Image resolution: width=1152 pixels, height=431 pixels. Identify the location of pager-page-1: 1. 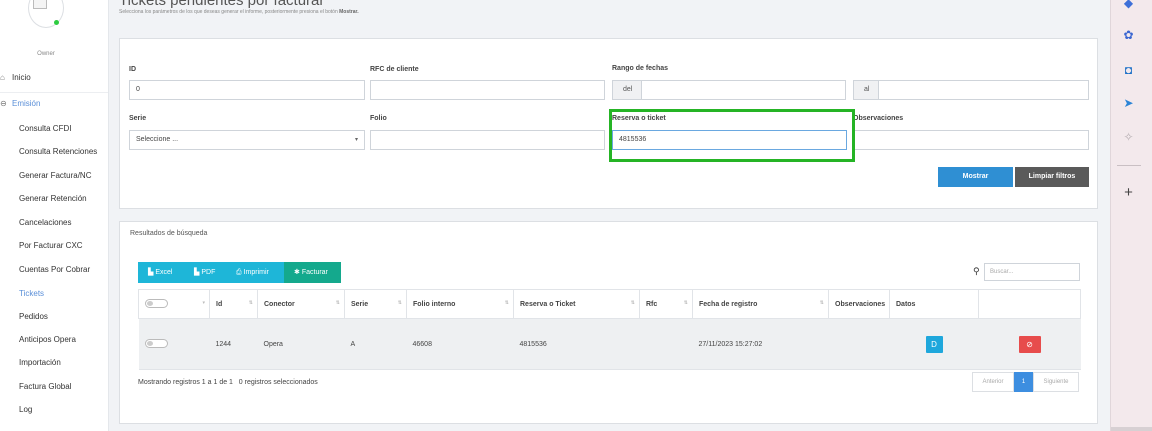
(1023, 382).